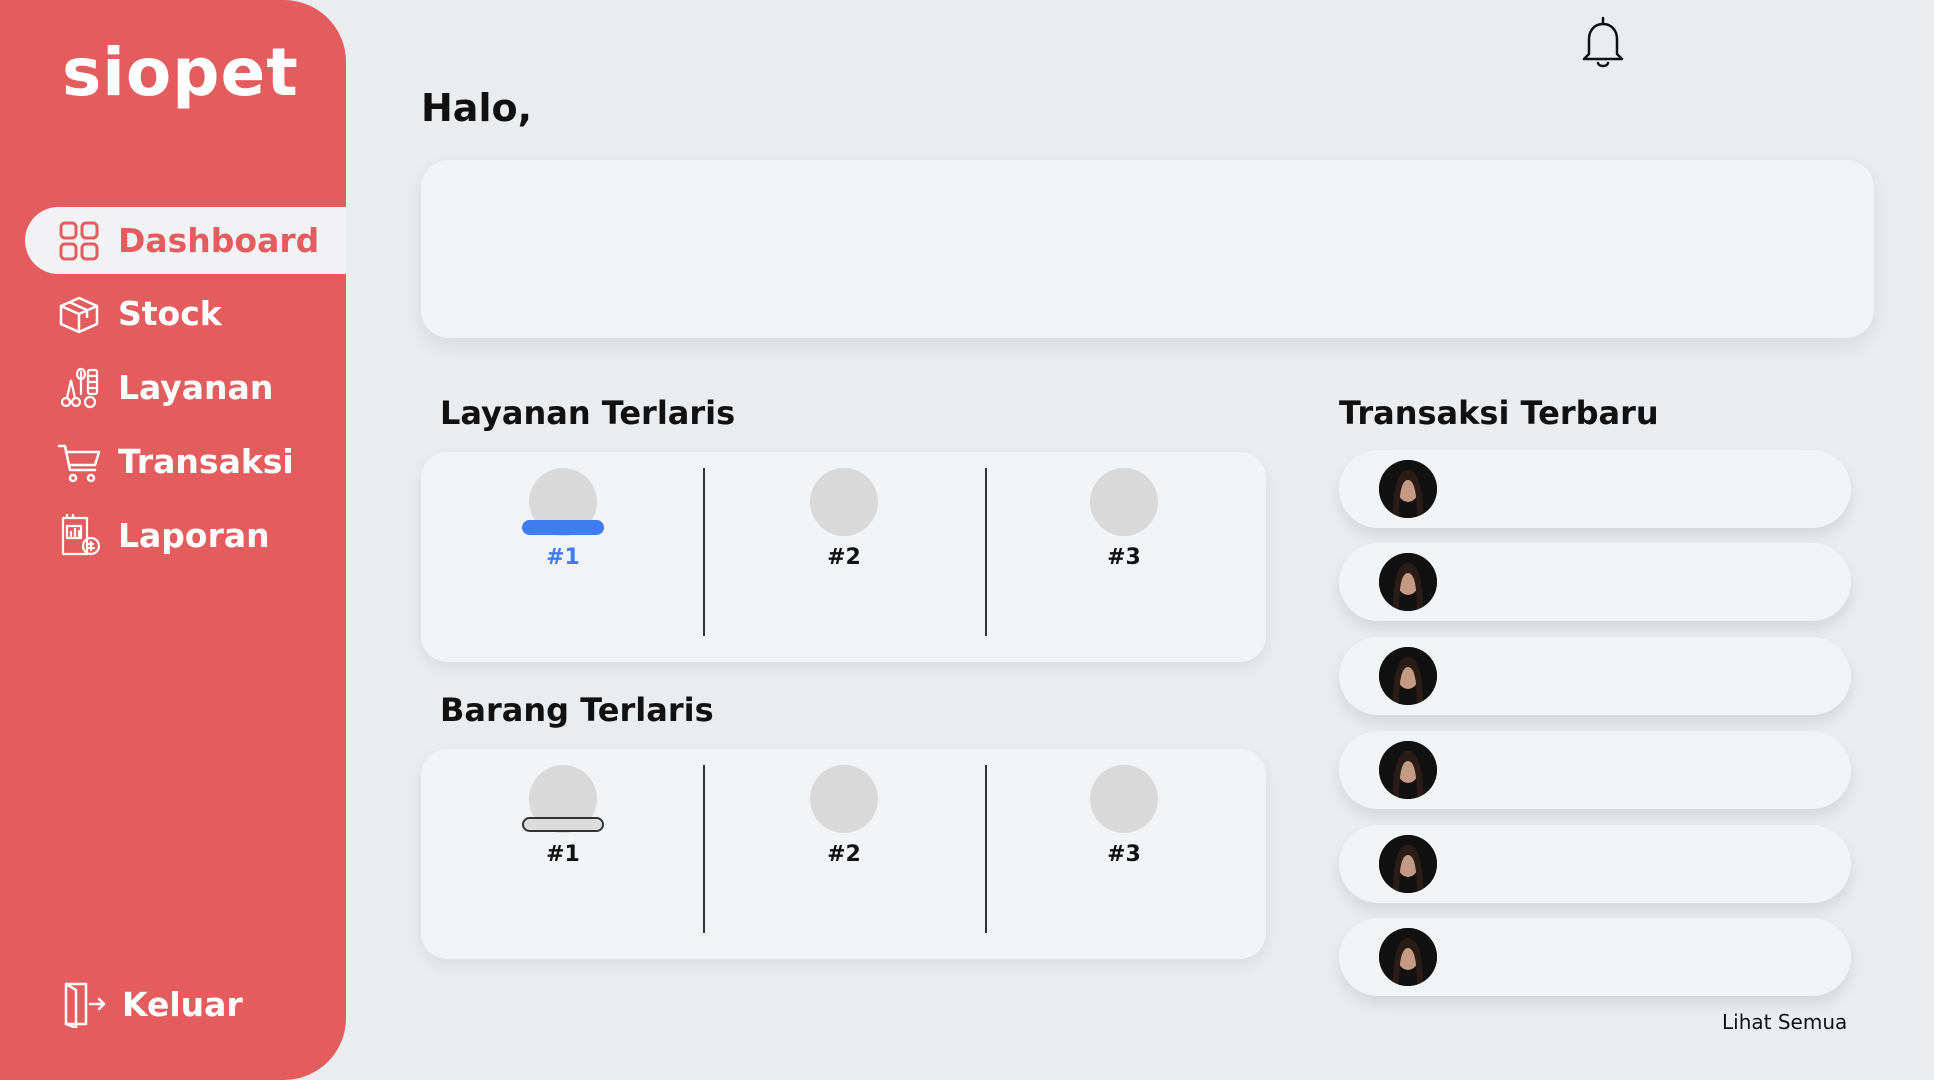  I want to click on services-ranking-card: #1 #2 #3, so click(843, 557).